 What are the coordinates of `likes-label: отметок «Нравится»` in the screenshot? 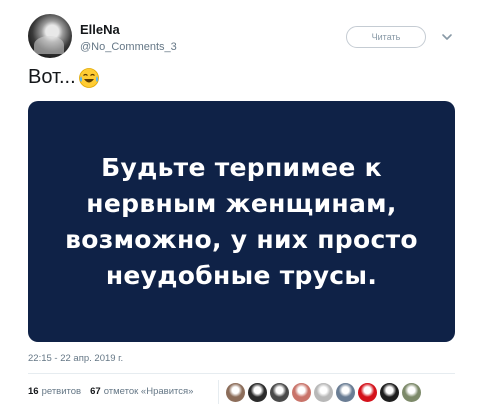 It's located at (149, 391).